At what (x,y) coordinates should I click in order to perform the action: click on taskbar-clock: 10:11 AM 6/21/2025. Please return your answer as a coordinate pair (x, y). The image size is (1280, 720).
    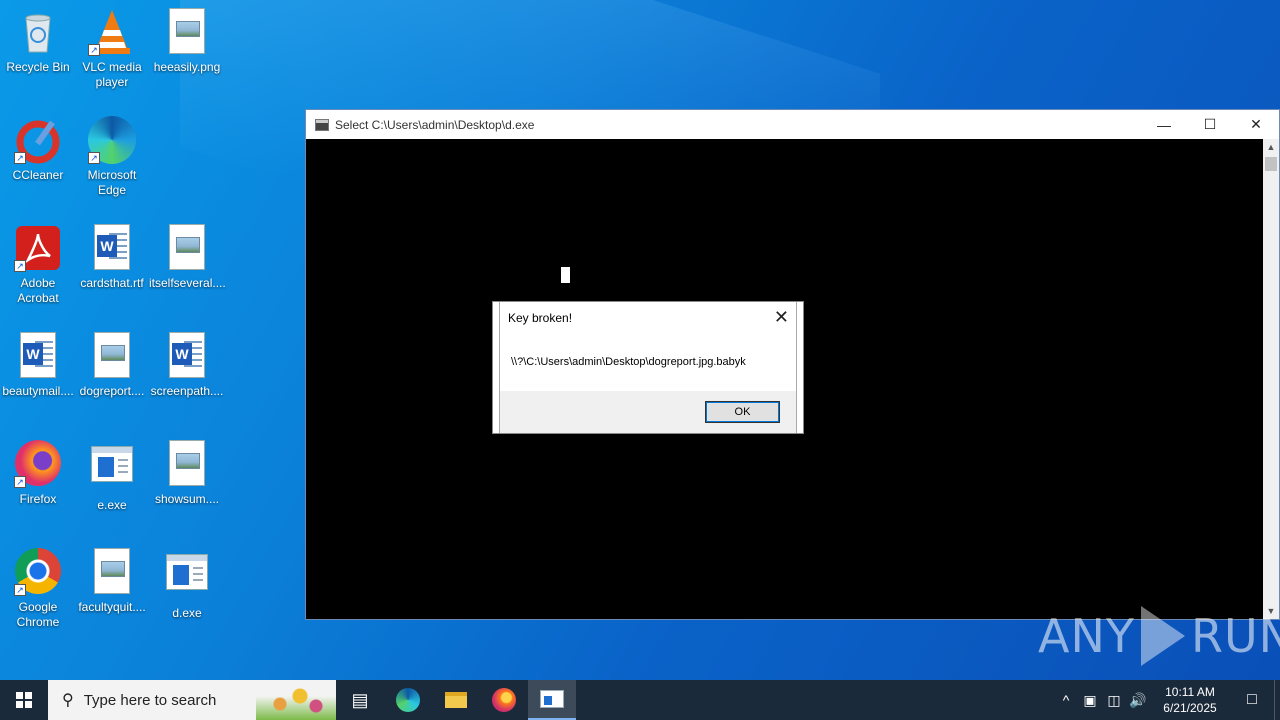
    Looking at the image, I should click on (1190, 700).